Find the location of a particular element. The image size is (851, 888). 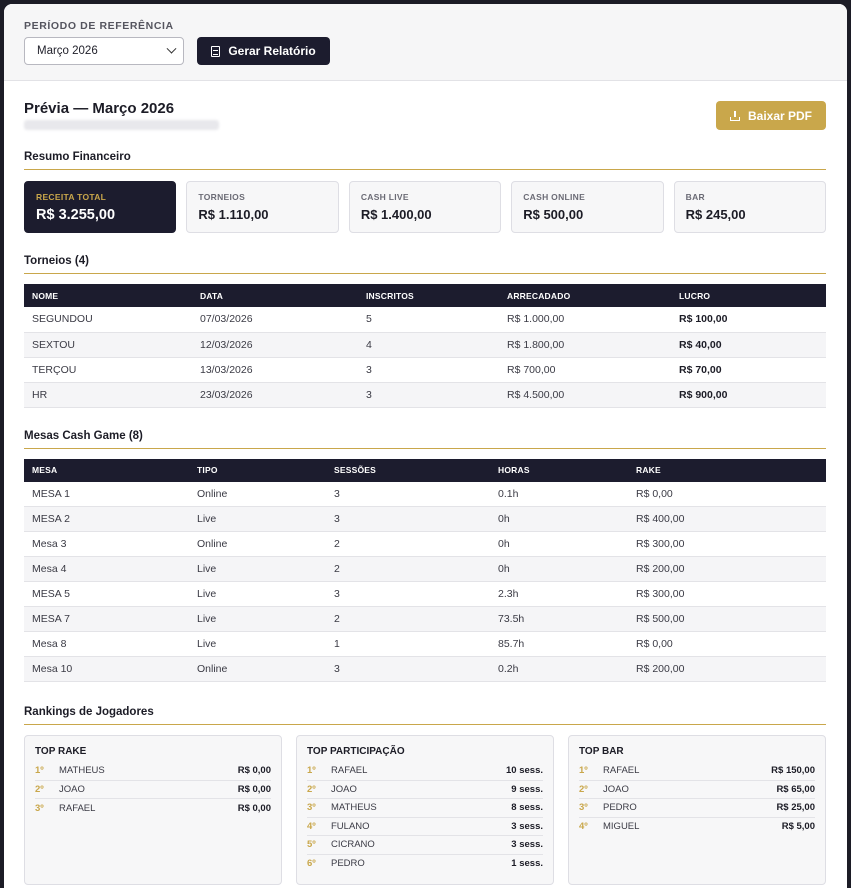

cell: R$ 0,00 is located at coordinates (727, 644).